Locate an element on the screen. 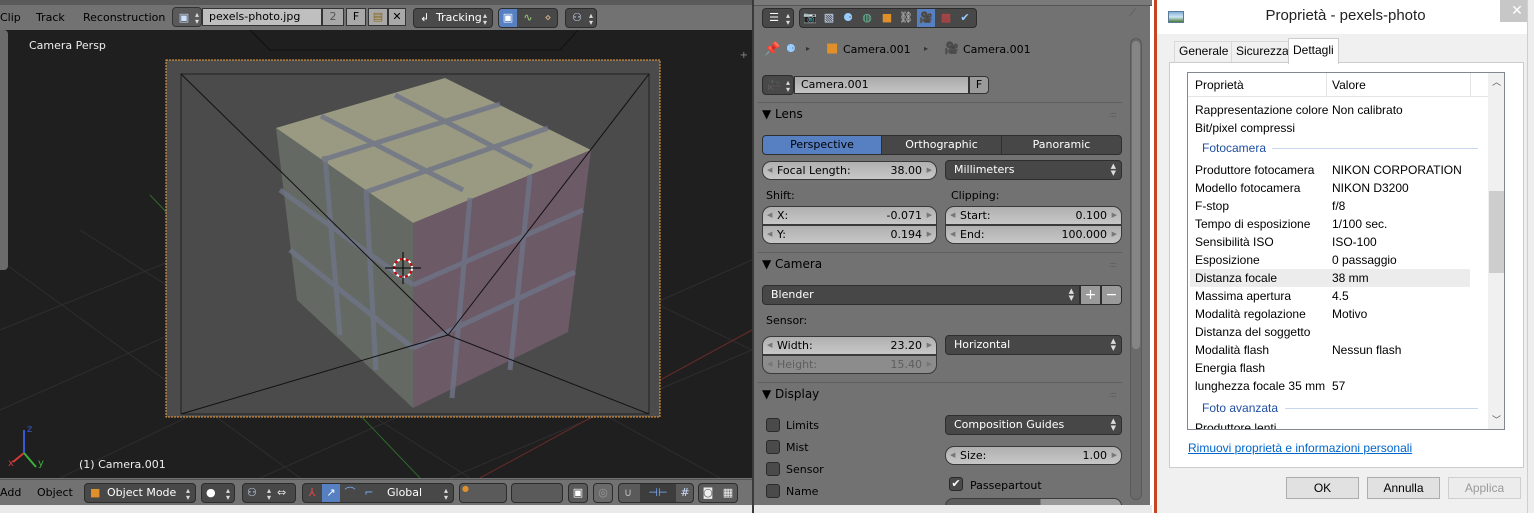  snap-element-icon: ⊣⊢ is located at coordinates (658, 493).